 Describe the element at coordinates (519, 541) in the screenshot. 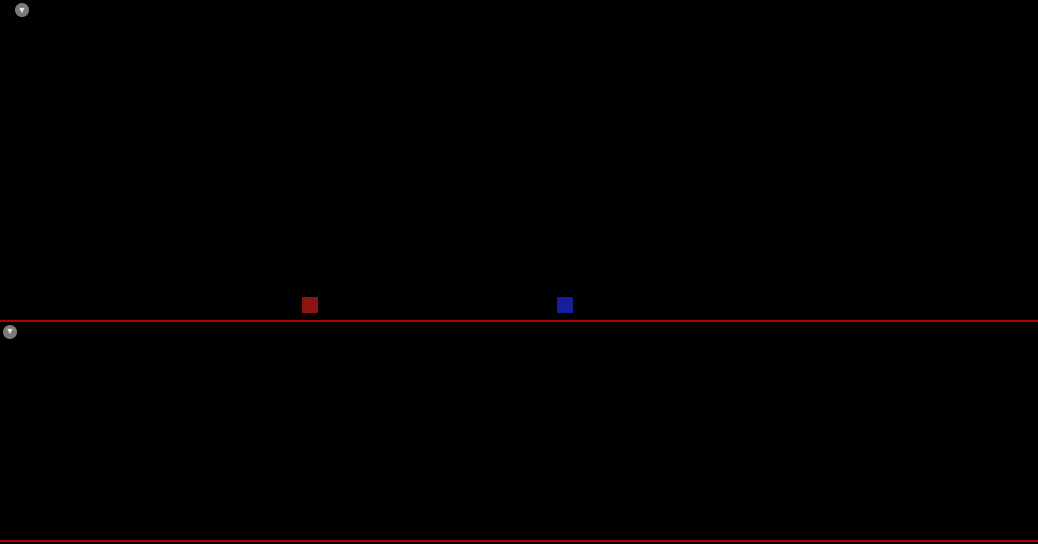

I see `bottom-border-line` at that location.